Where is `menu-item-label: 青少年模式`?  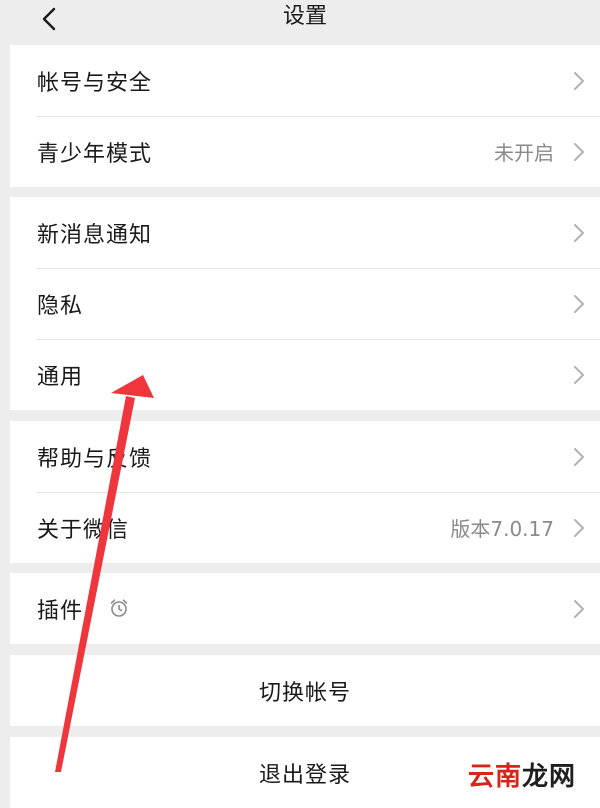 menu-item-label: 青少年模式 is located at coordinates (95, 154).